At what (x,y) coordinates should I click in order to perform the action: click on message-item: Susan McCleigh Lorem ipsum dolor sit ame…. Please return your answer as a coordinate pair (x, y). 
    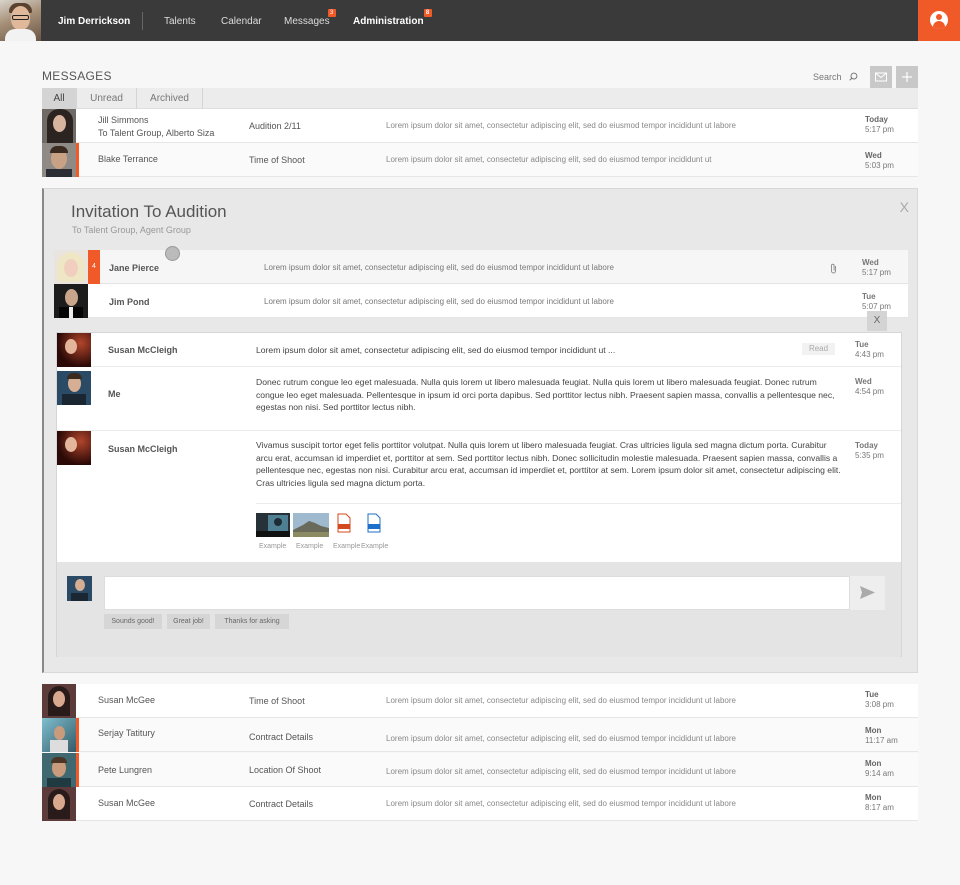
    Looking at the image, I should click on (479, 350).